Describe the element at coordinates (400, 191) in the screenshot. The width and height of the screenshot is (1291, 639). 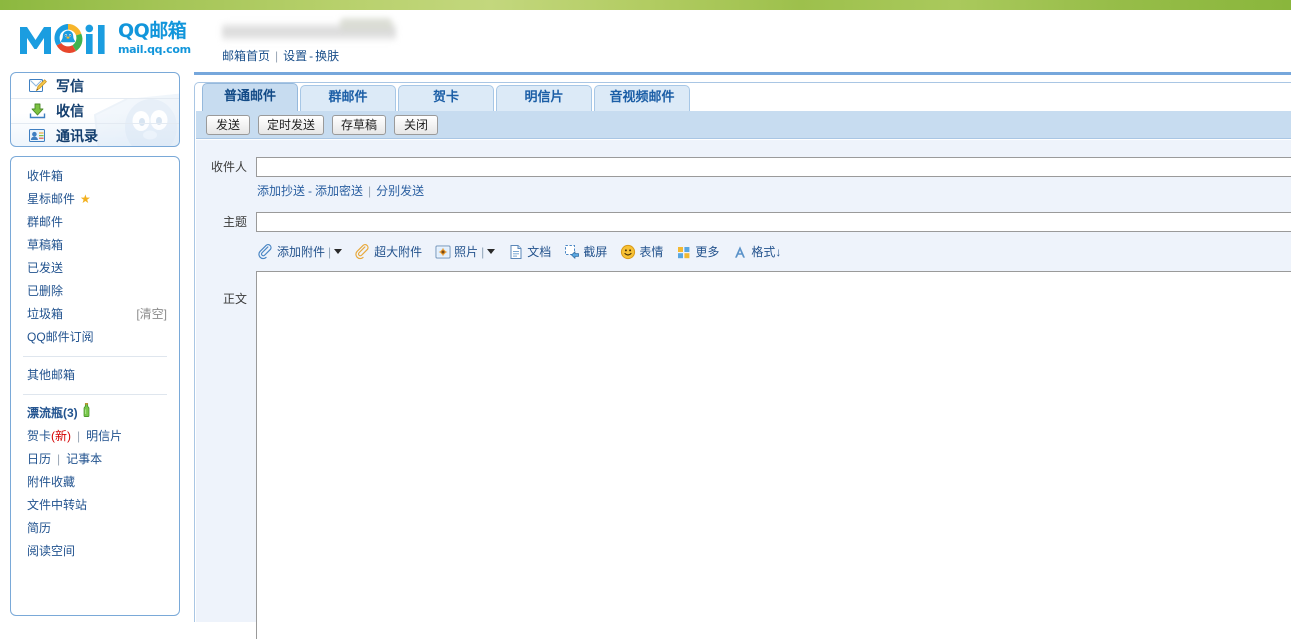
I see `send-separately-link: 分别发送` at that location.